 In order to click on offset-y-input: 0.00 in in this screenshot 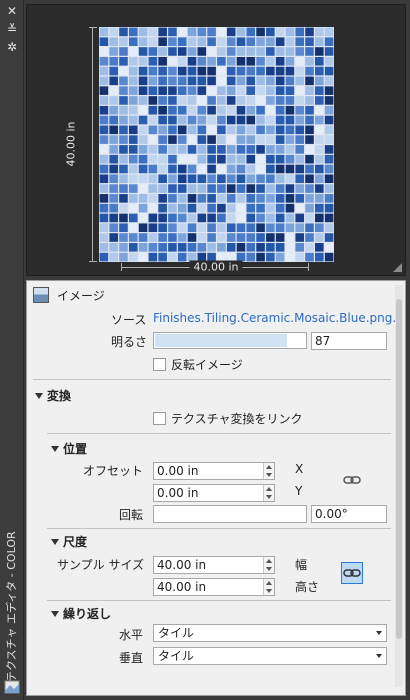, I will do `click(214, 493)`.